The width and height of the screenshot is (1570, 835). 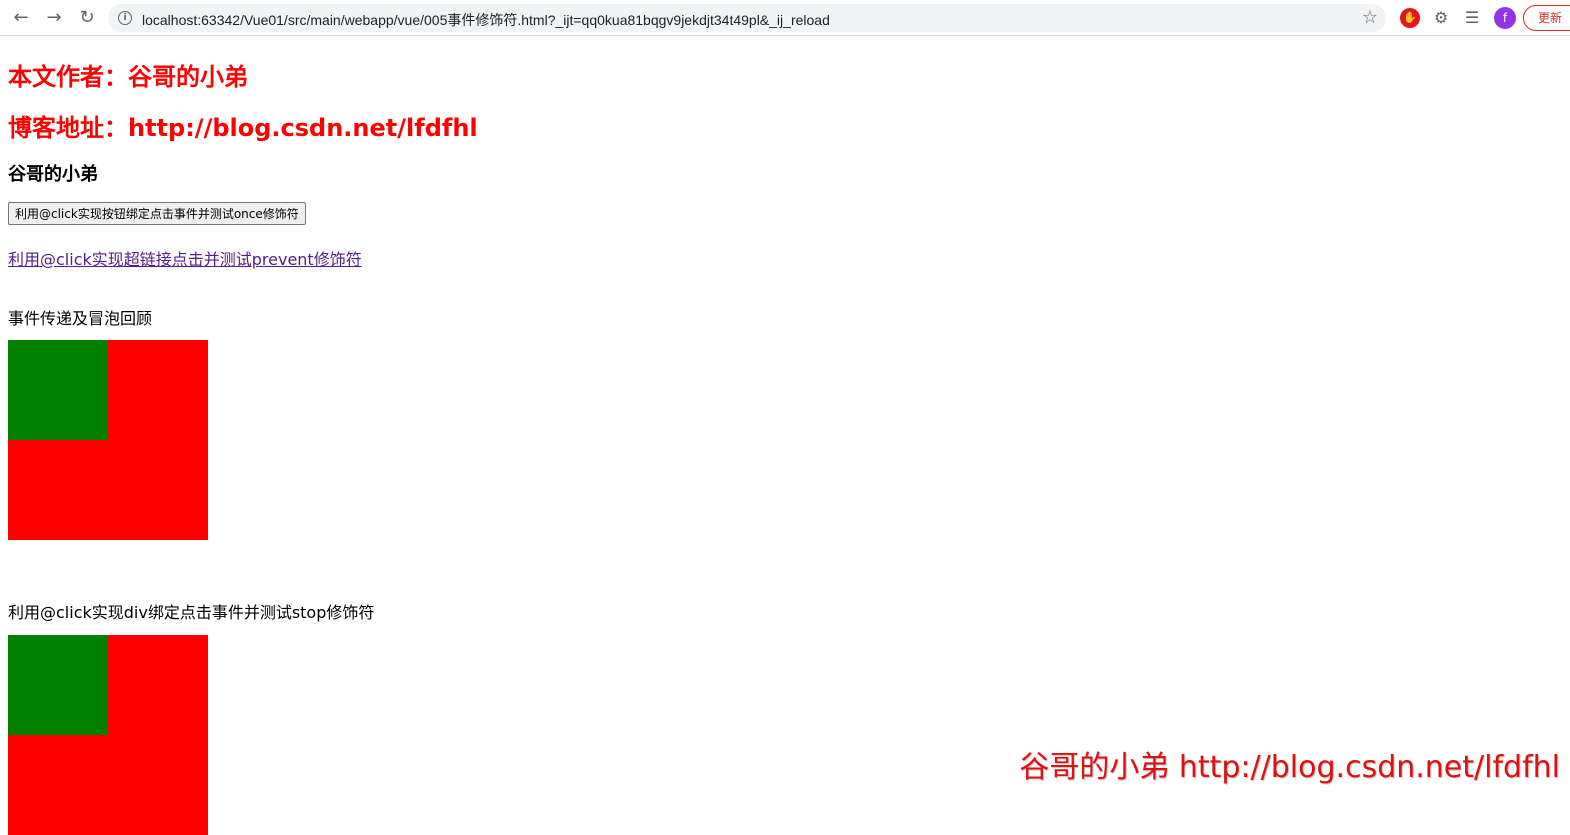 I want to click on inner-green-box-stop, so click(x=58, y=685).